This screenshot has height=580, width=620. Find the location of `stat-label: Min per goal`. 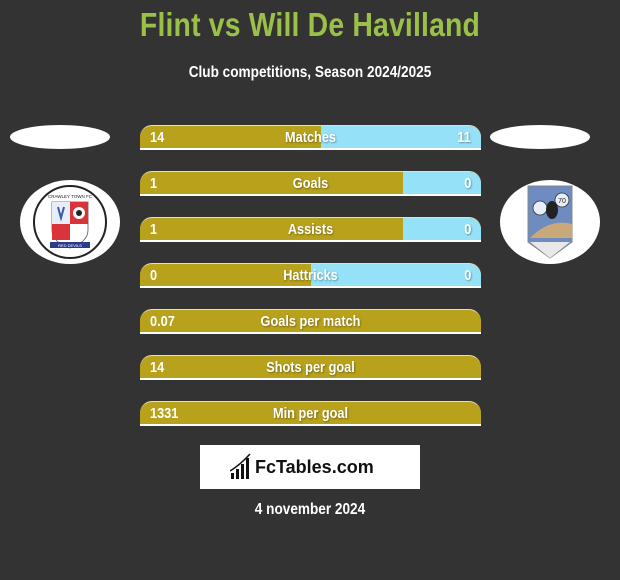

stat-label: Min per goal is located at coordinates (310, 413).